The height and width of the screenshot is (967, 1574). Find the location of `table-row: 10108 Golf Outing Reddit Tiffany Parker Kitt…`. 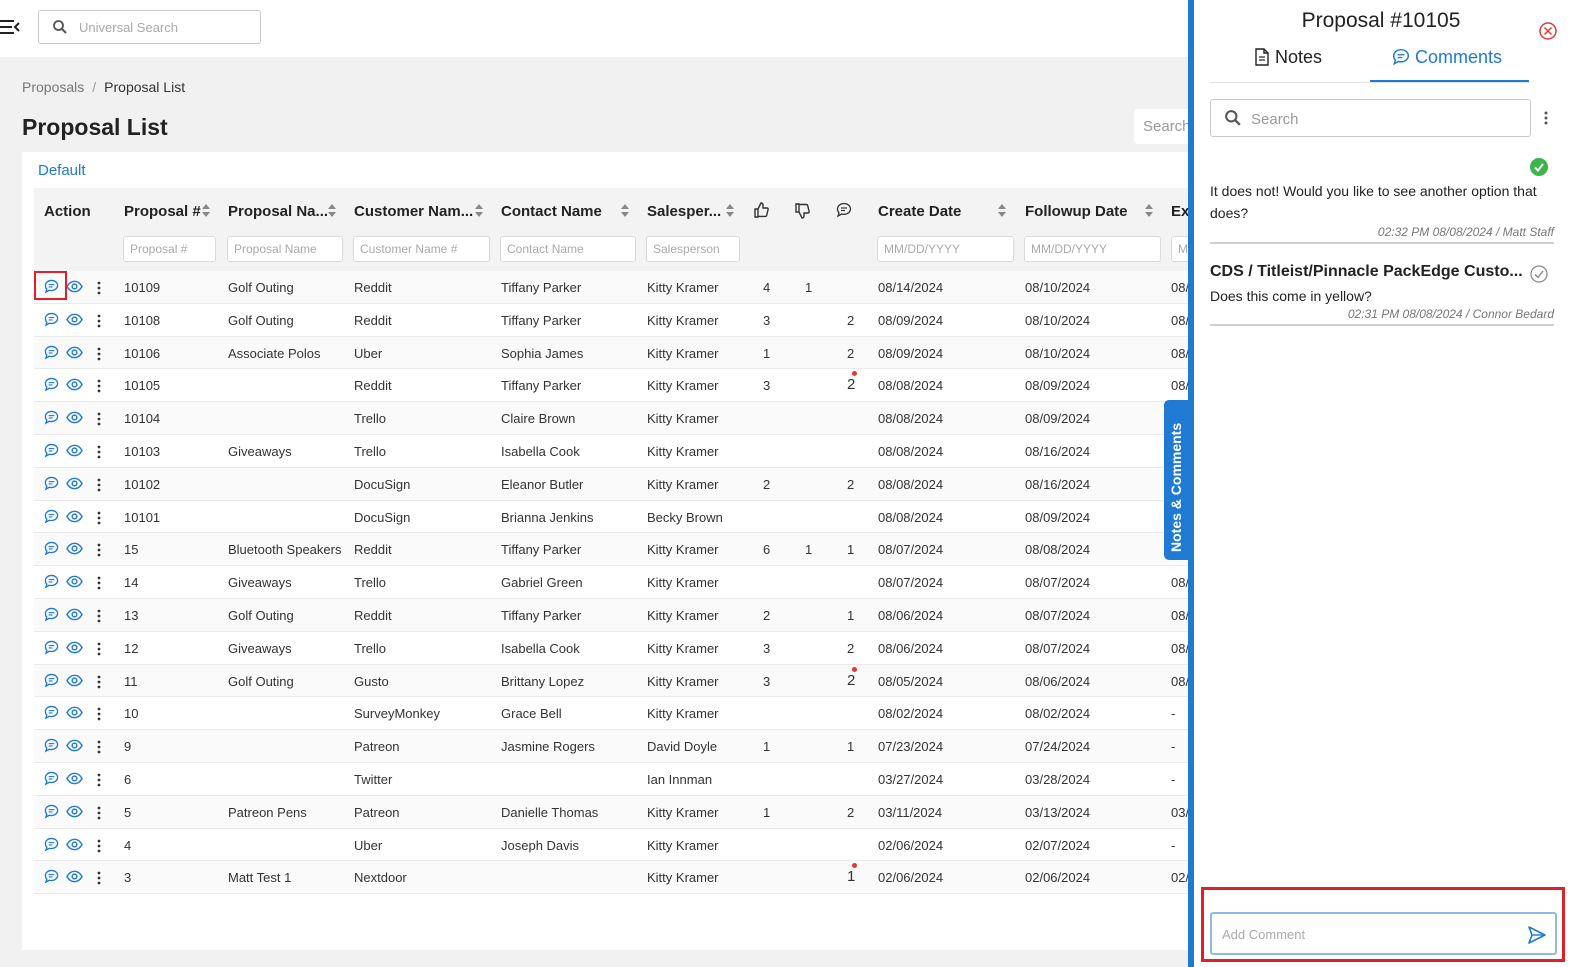

table-row: 10108 Golf Outing Reddit Tiffany Parker Kitt… is located at coordinates (624, 320).